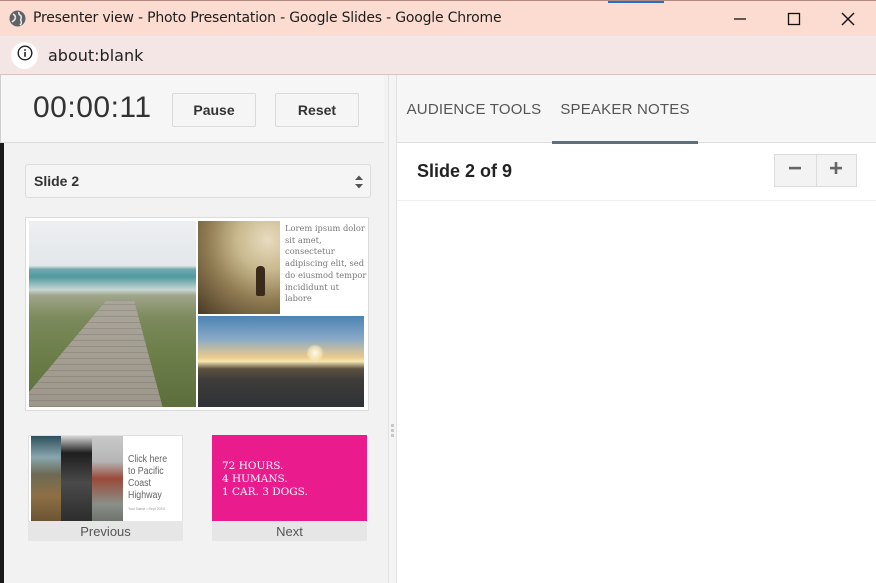  Describe the element at coordinates (474, 109) in the screenshot. I see `tab-audience-tools: AUDIENCE TOOLS` at that location.